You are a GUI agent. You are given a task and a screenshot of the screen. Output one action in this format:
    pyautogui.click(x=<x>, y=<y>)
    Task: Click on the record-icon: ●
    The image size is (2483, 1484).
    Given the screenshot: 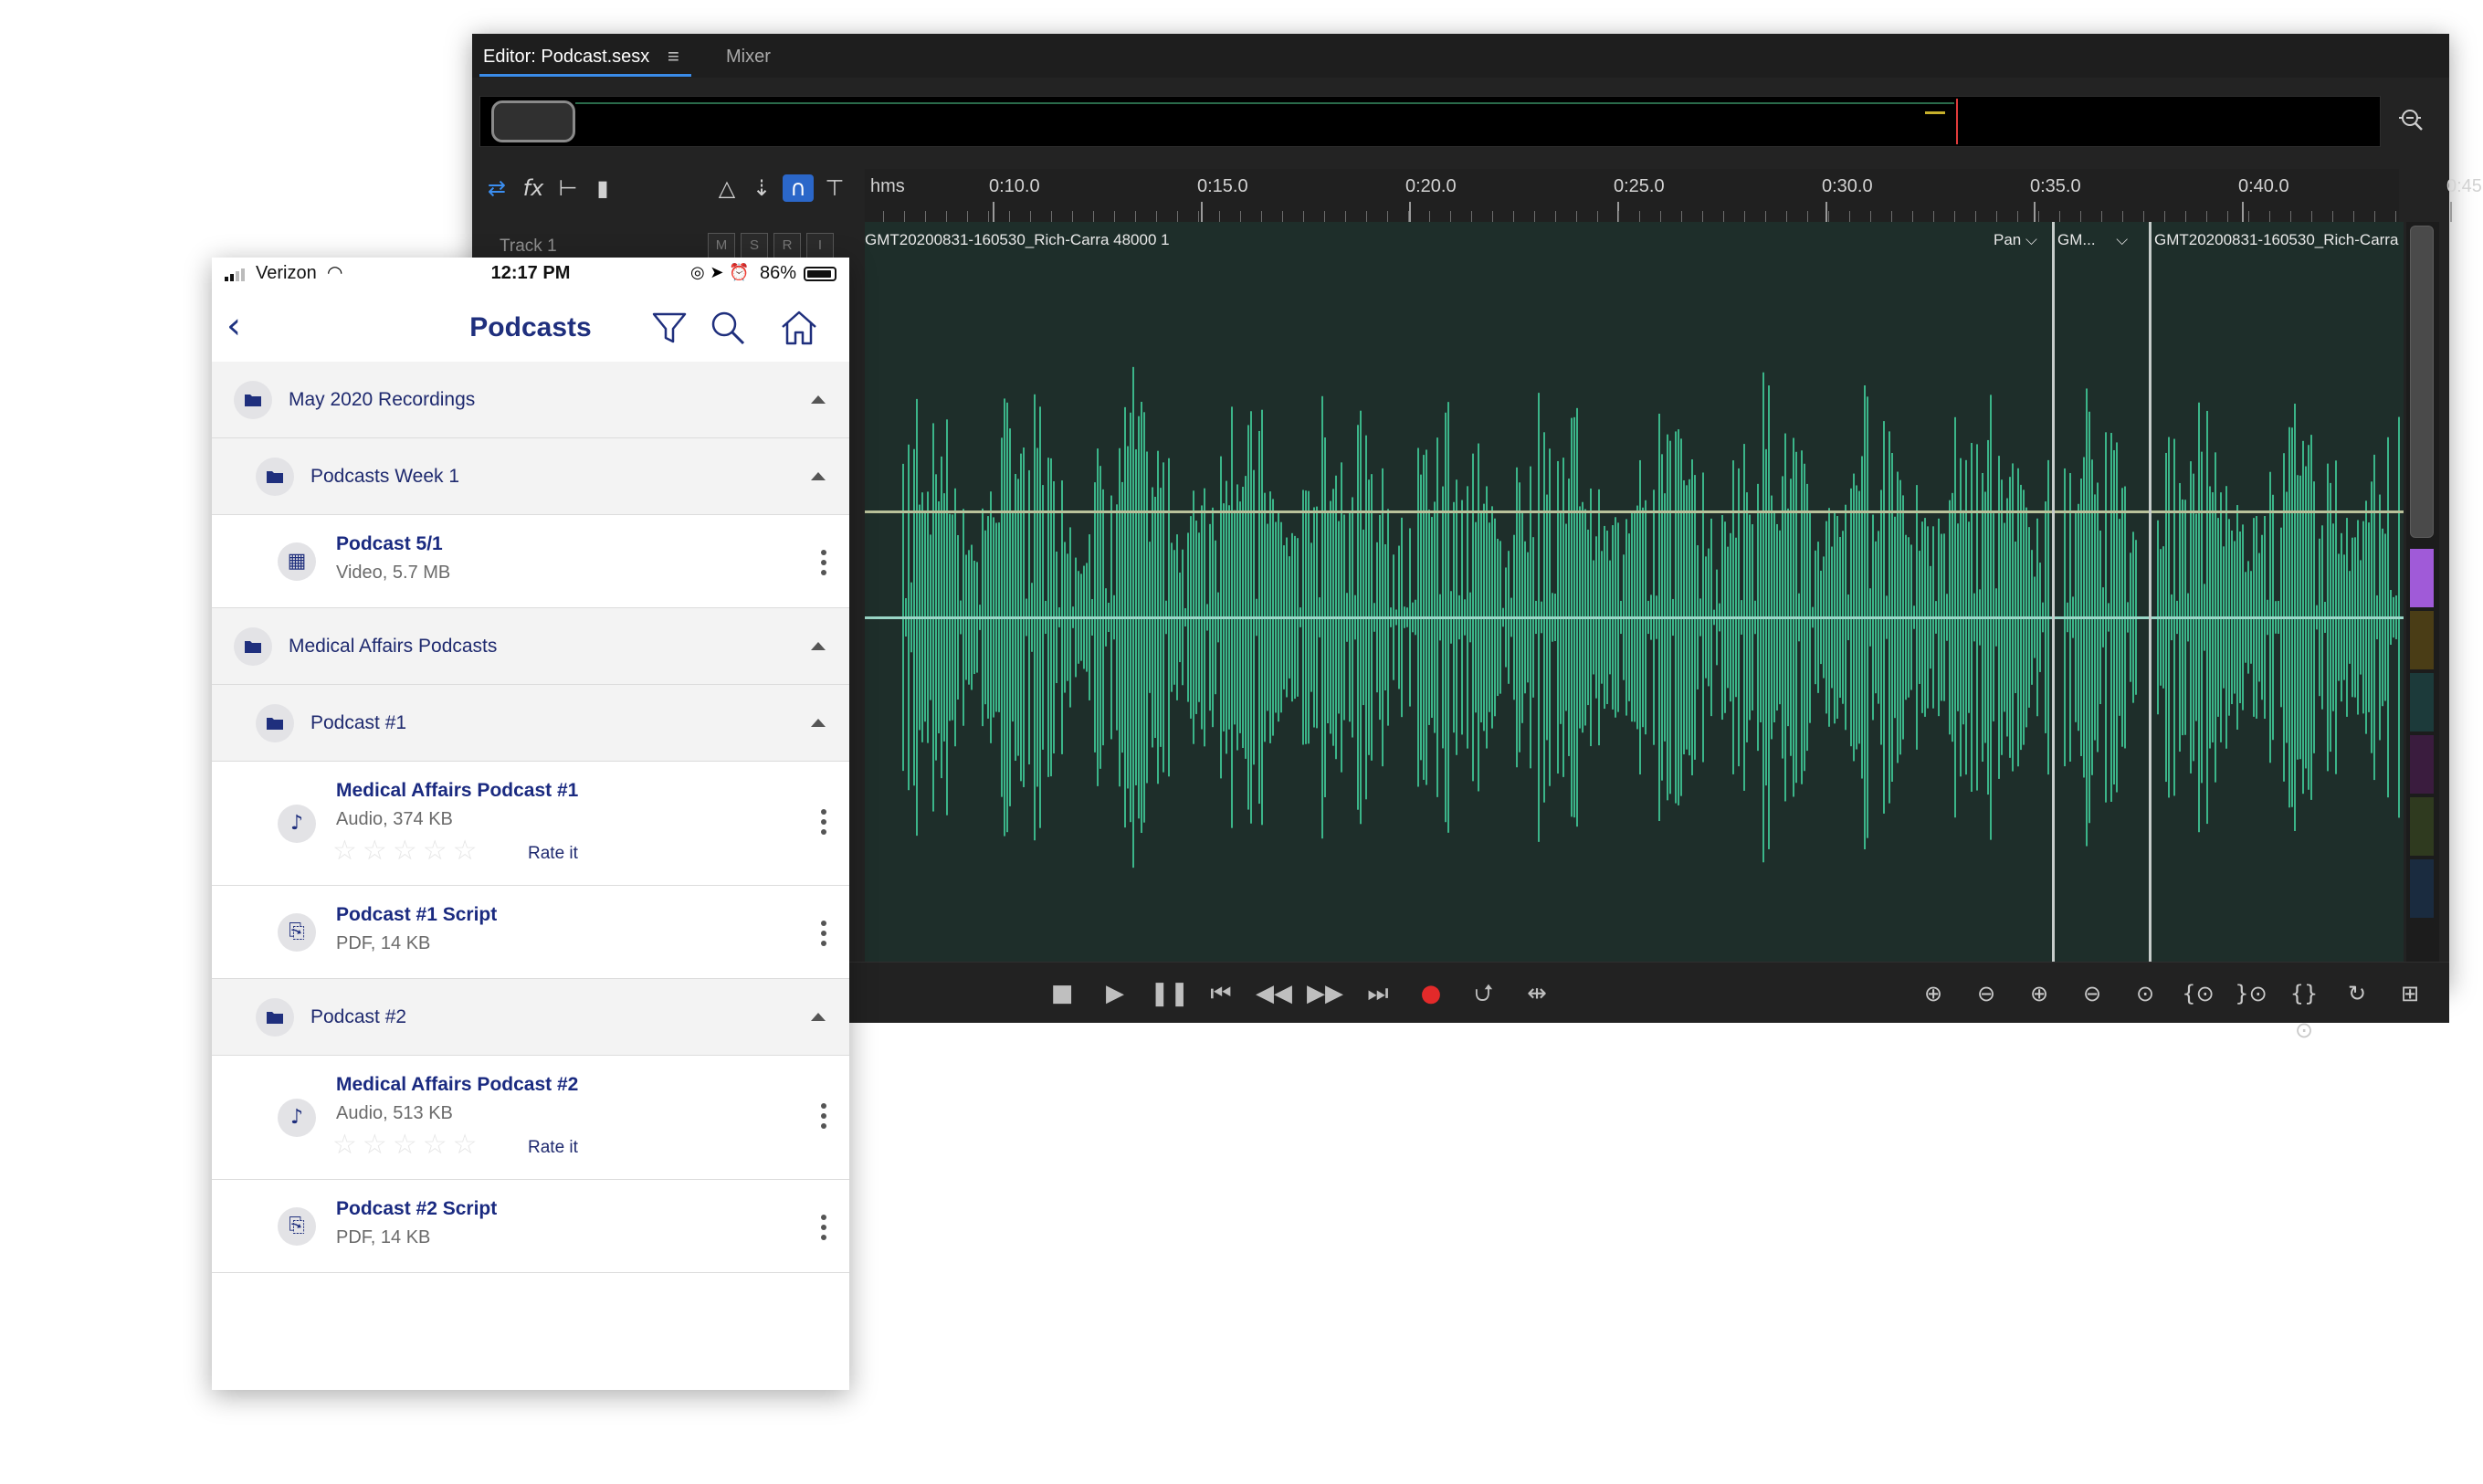 What is the action you would take?
    pyautogui.click(x=1431, y=993)
    